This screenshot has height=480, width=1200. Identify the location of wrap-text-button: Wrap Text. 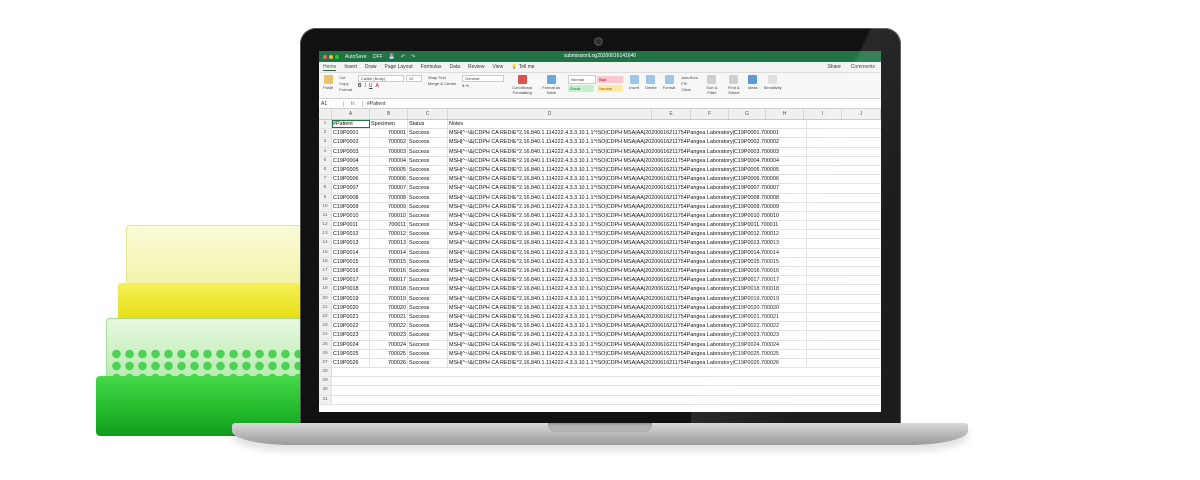
(437, 77).